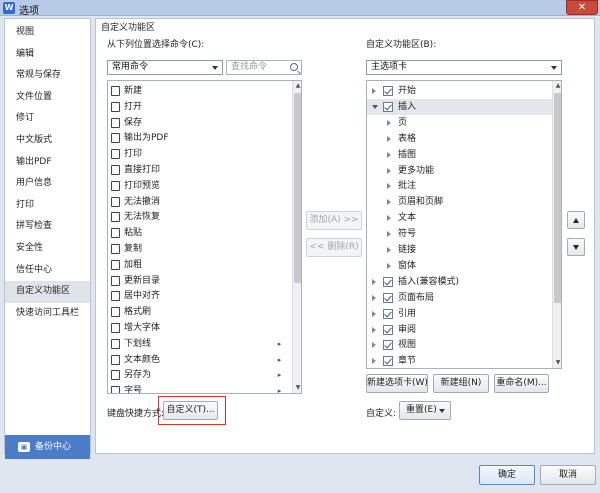  Describe the element at coordinates (462, 91) in the screenshot. I see `ribbon-tab-node: 开始` at that location.